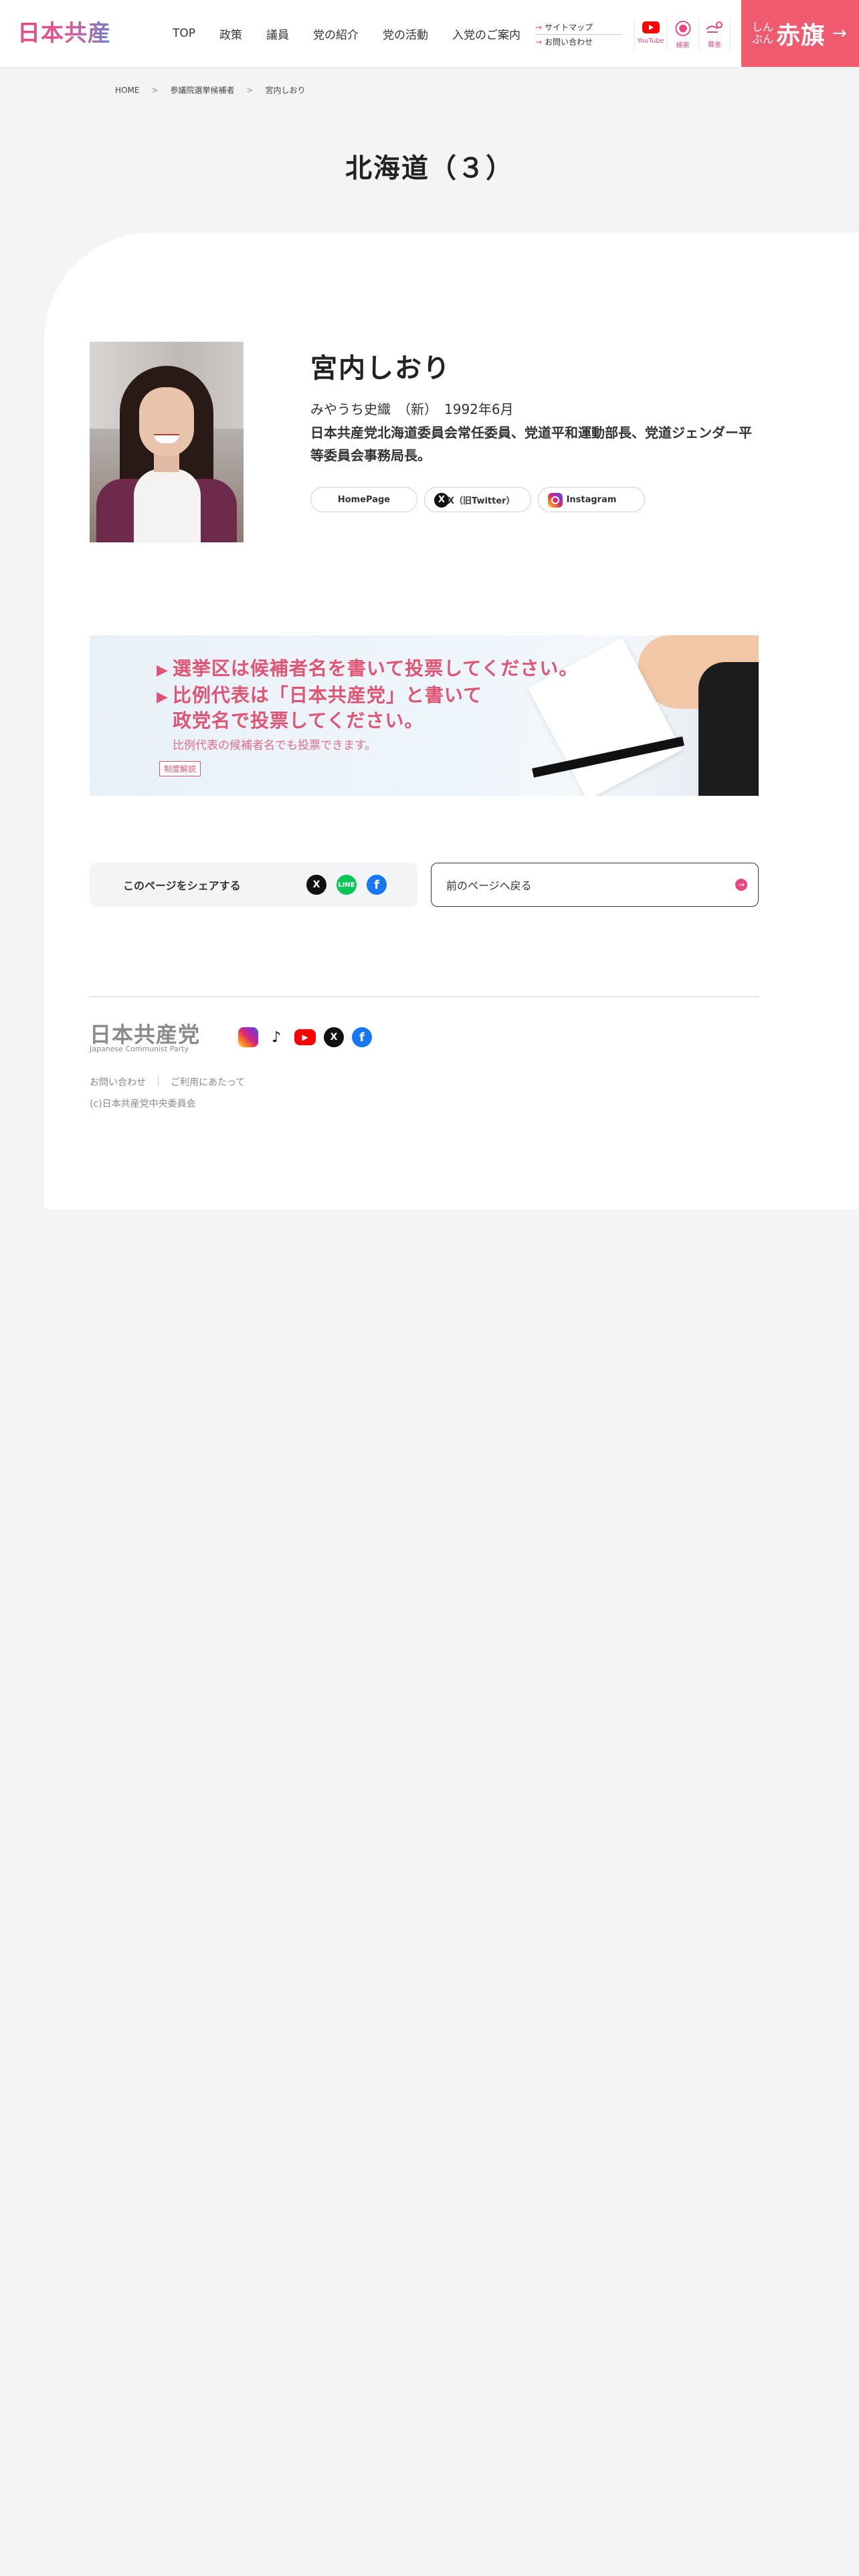  Describe the element at coordinates (487, 34) in the screenshot. I see `nav-join: 入党のご案内` at that location.